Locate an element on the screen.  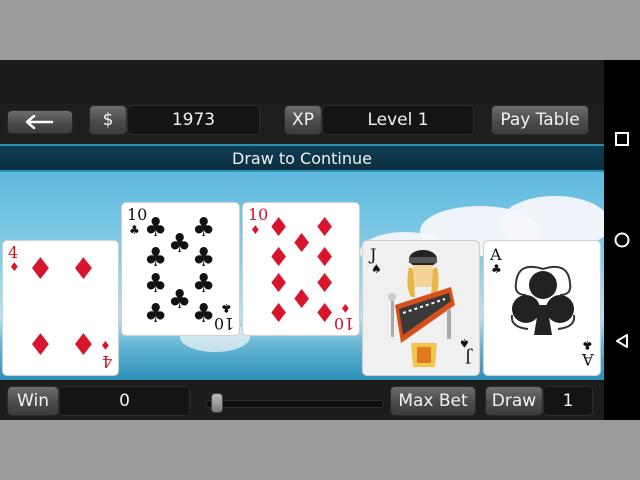
circle-icon is located at coordinates (622, 240).